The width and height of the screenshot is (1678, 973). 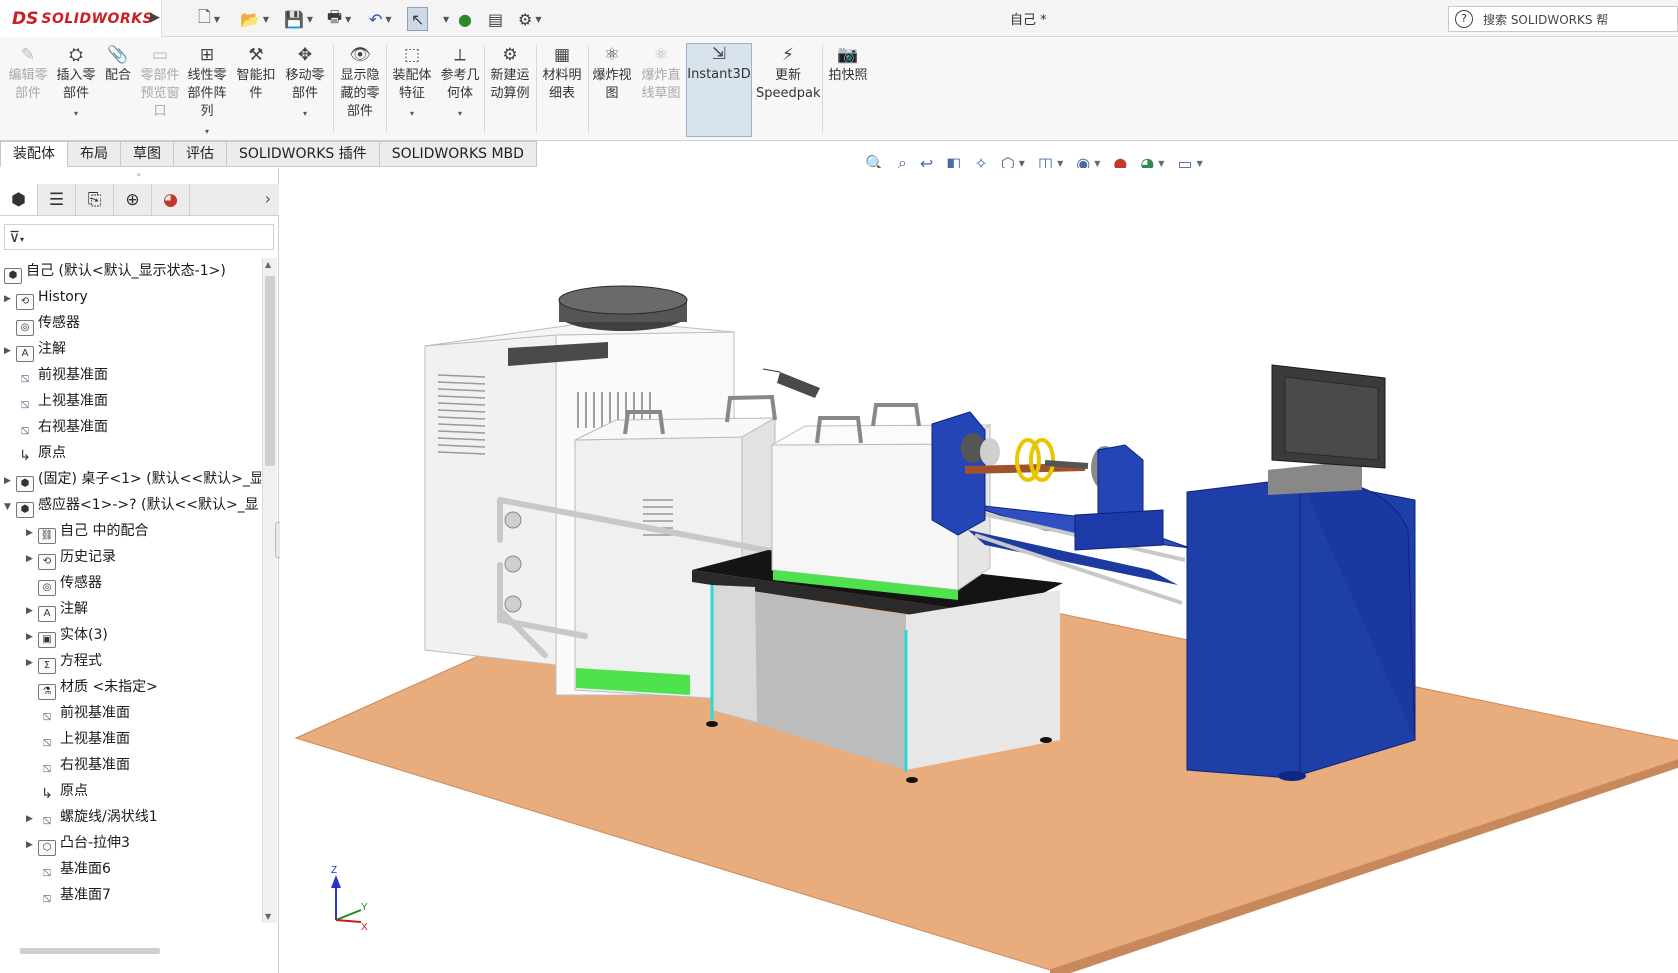 I want to click on save-button: 💾 ▼, so click(x=298, y=19).